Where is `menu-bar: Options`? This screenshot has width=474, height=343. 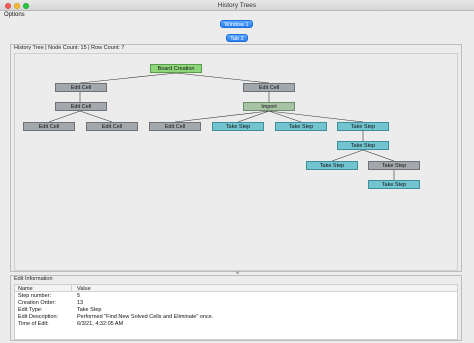
menu-bar: Options is located at coordinates (237, 15).